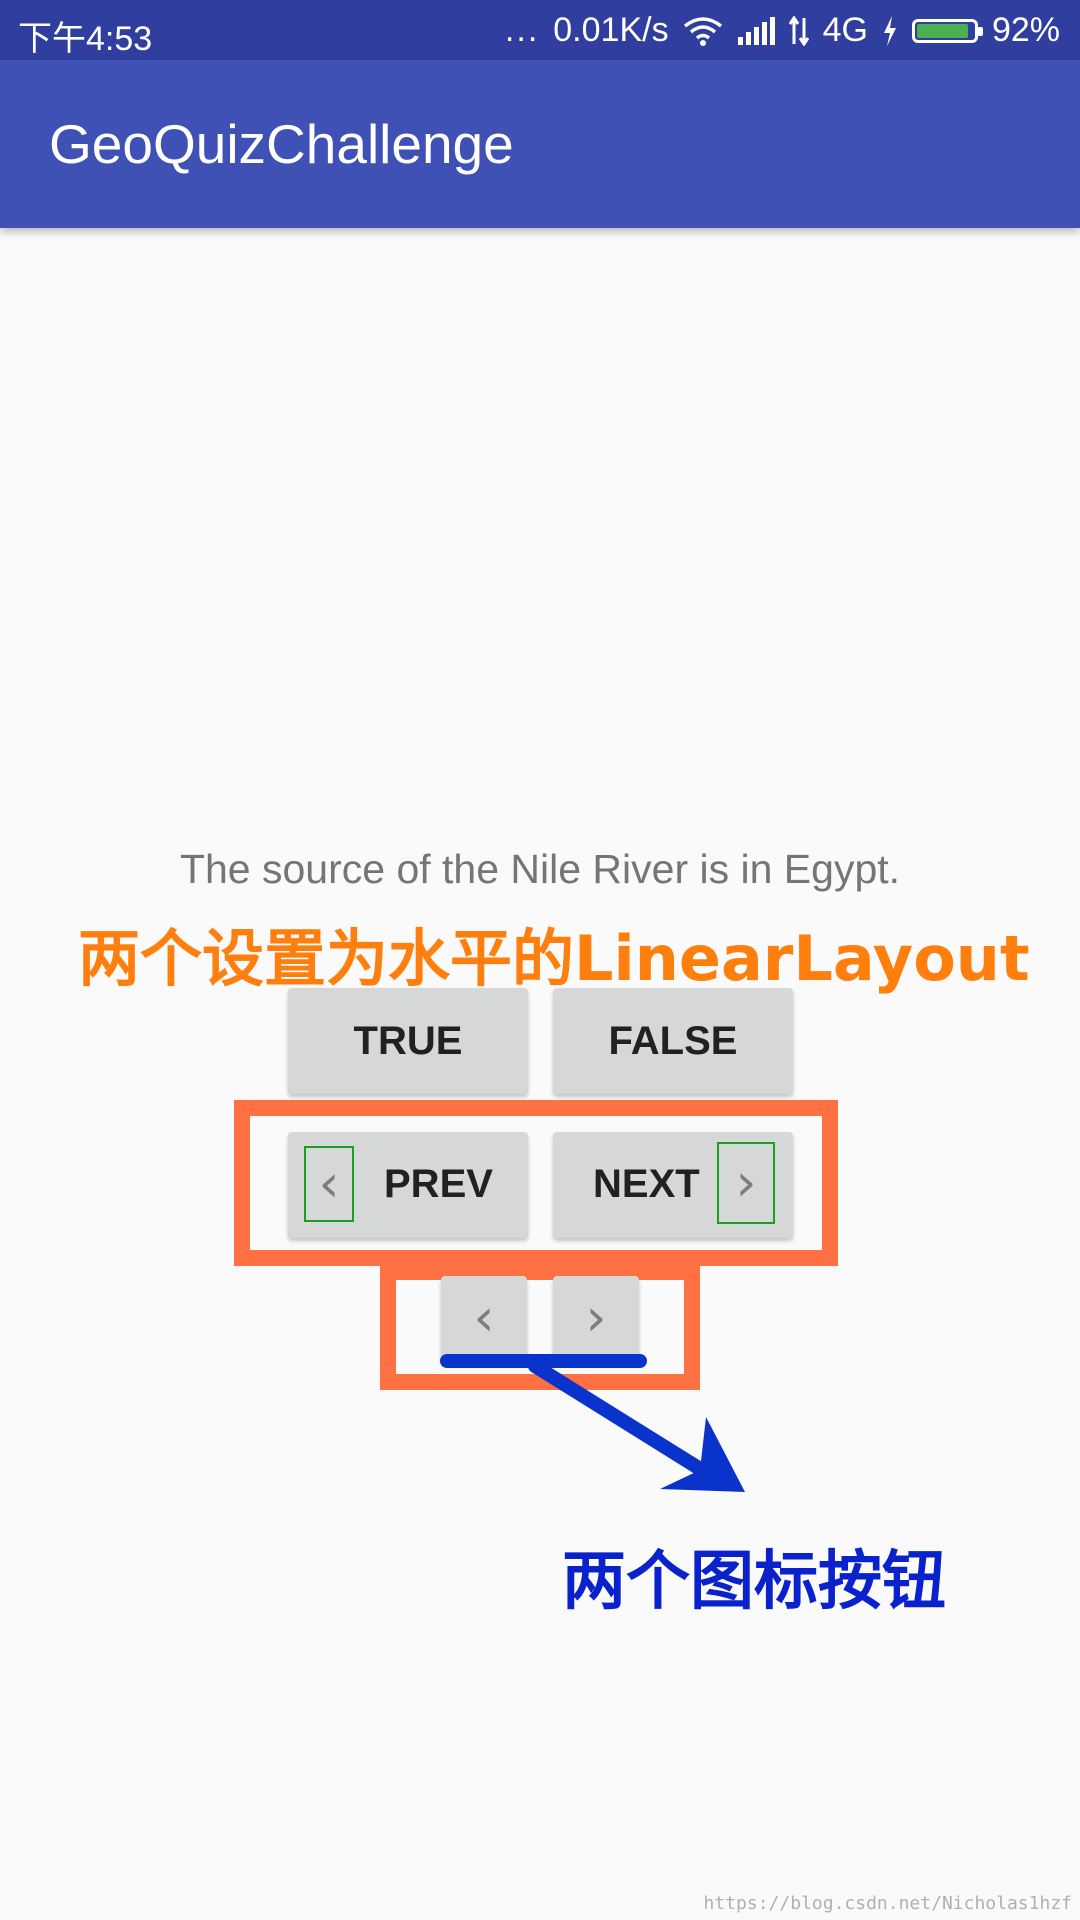 Image resolution: width=1080 pixels, height=1920 pixels. I want to click on annotation-arrow, so click(592, 1423).